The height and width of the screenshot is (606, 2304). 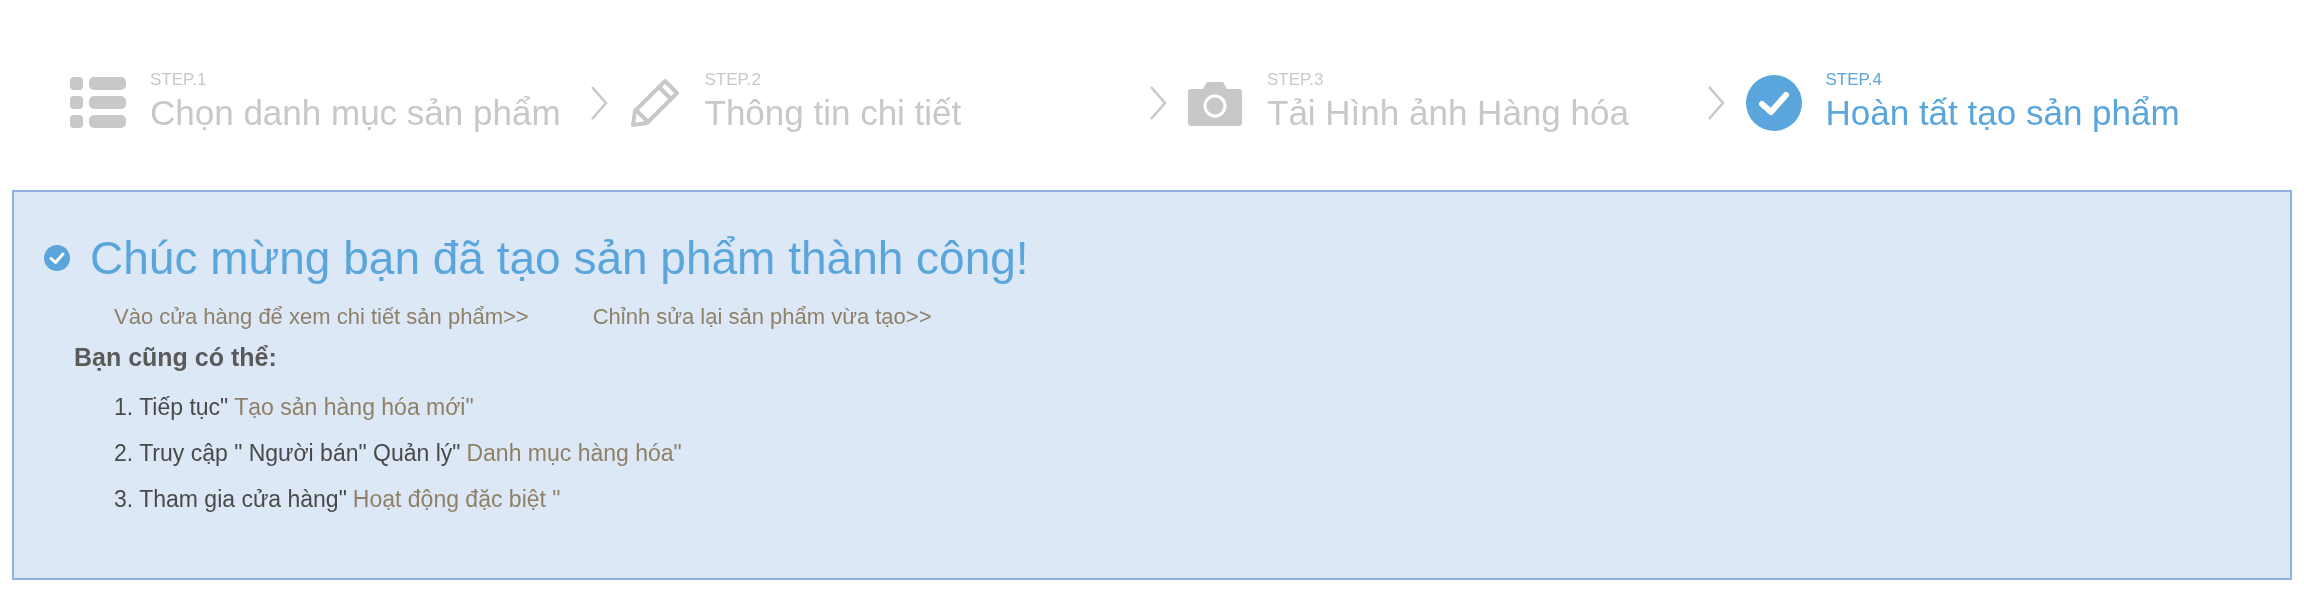 I want to click on success-title: Chúc mừng bạn đã tạo sản phẩm thành công!, so click(x=559, y=258).